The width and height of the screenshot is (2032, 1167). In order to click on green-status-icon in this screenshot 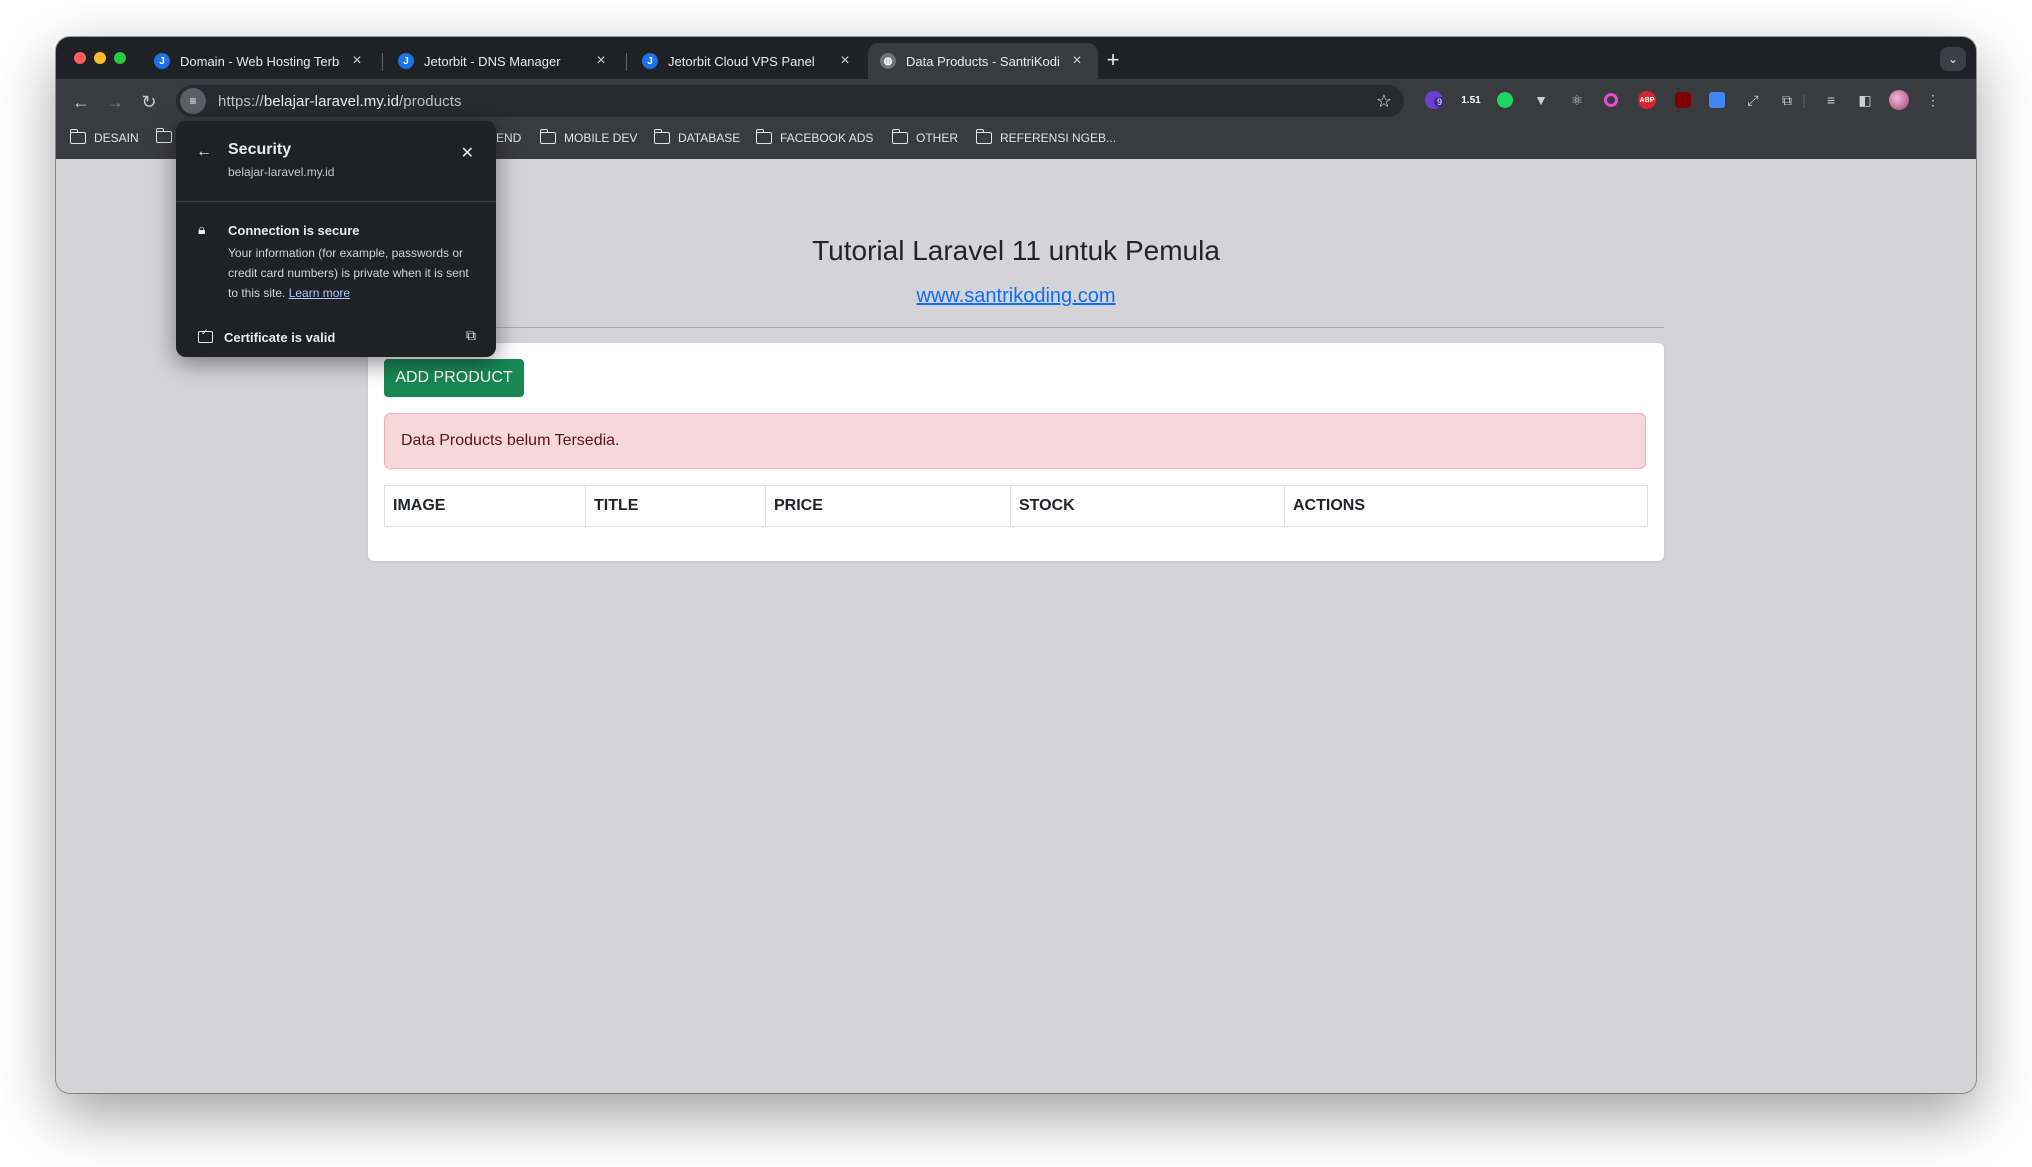, I will do `click(1505, 100)`.